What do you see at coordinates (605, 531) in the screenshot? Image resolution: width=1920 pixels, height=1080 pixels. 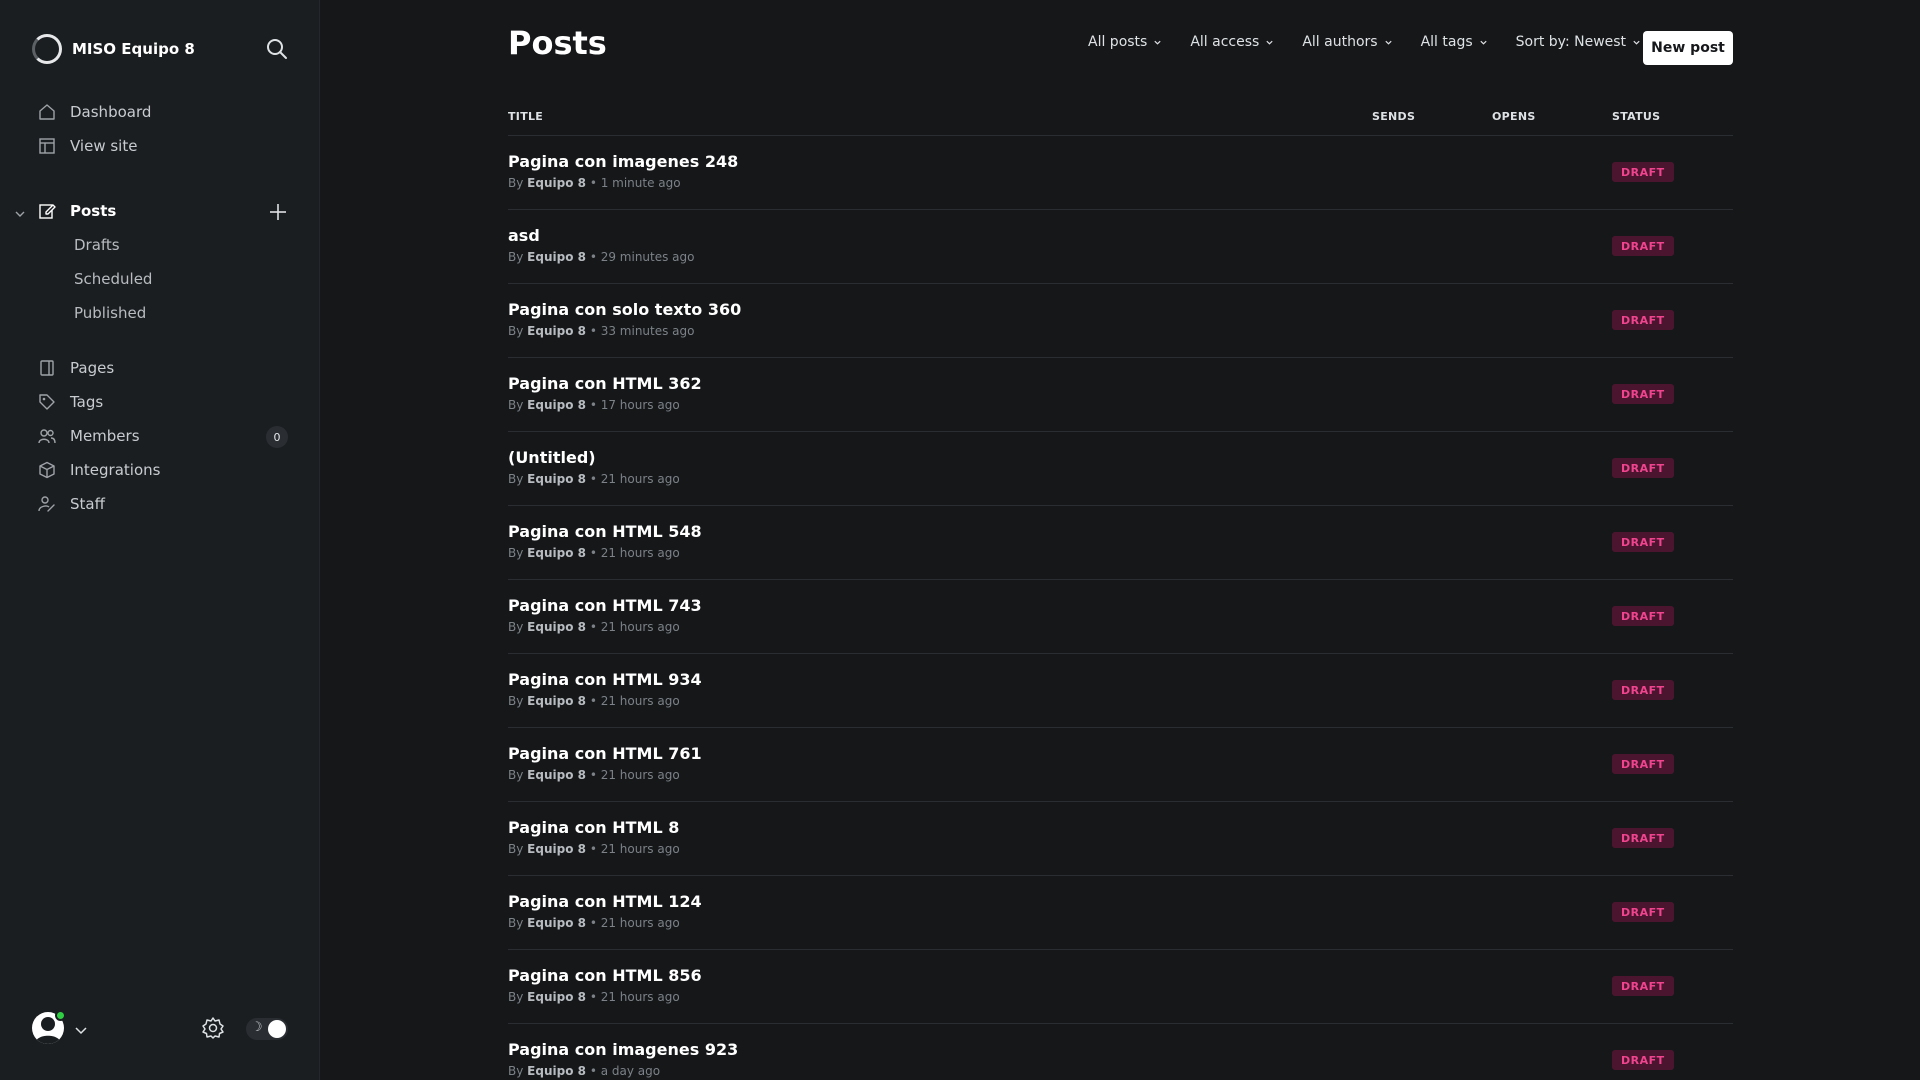 I see `post-title: Pagina con HTML 548` at bounding box center [605, 531].